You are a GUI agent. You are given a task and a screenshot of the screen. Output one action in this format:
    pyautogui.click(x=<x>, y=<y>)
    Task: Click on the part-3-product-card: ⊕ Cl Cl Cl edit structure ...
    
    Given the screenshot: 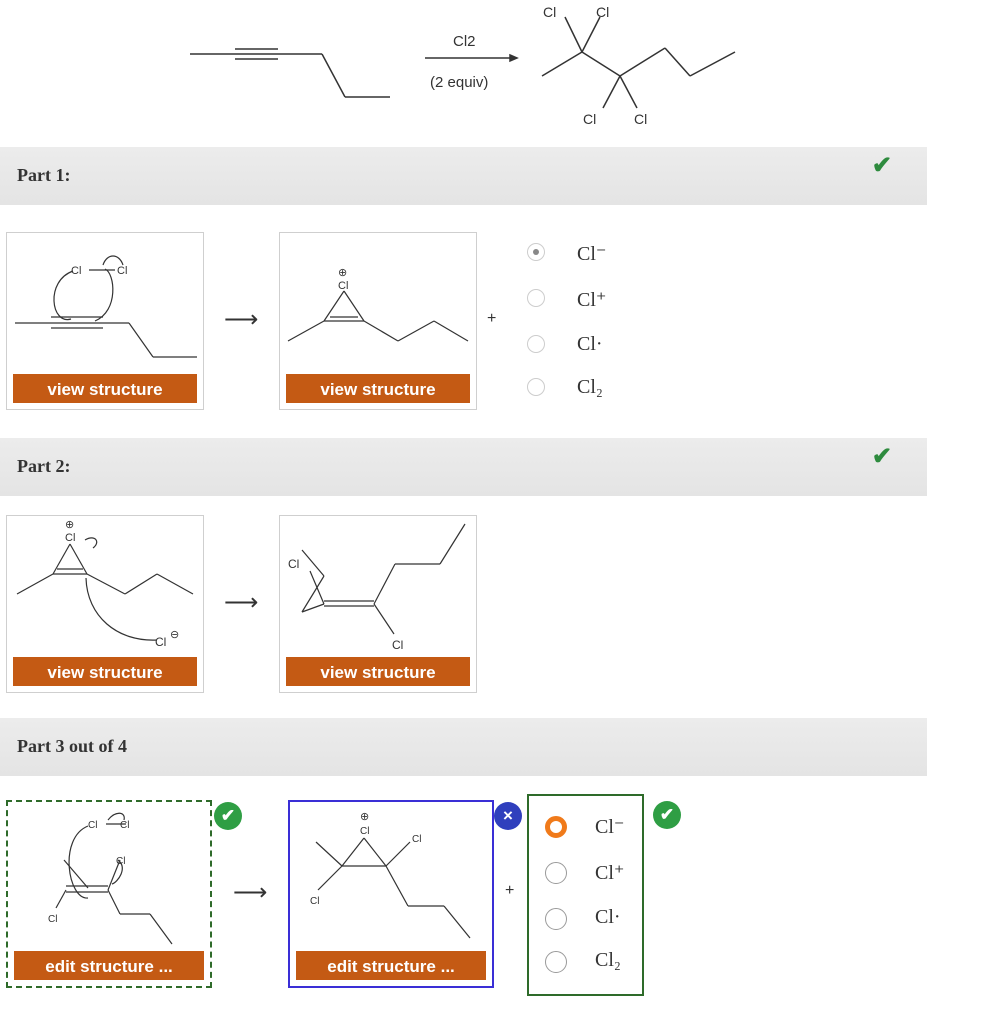 What is the action you would take?
    pyautogui.click(x=391, y=894)
    